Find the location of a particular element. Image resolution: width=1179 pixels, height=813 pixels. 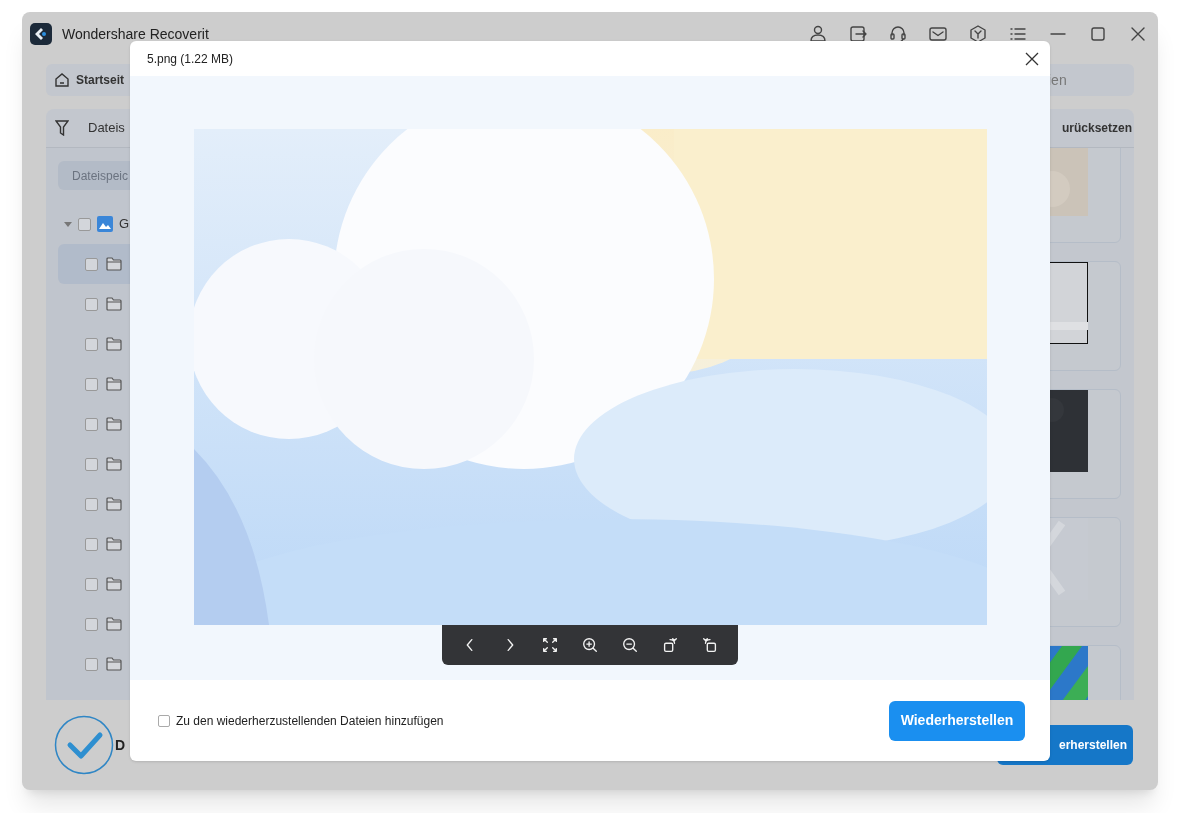

fit-screen-icon is located at coordinates (550, 645).